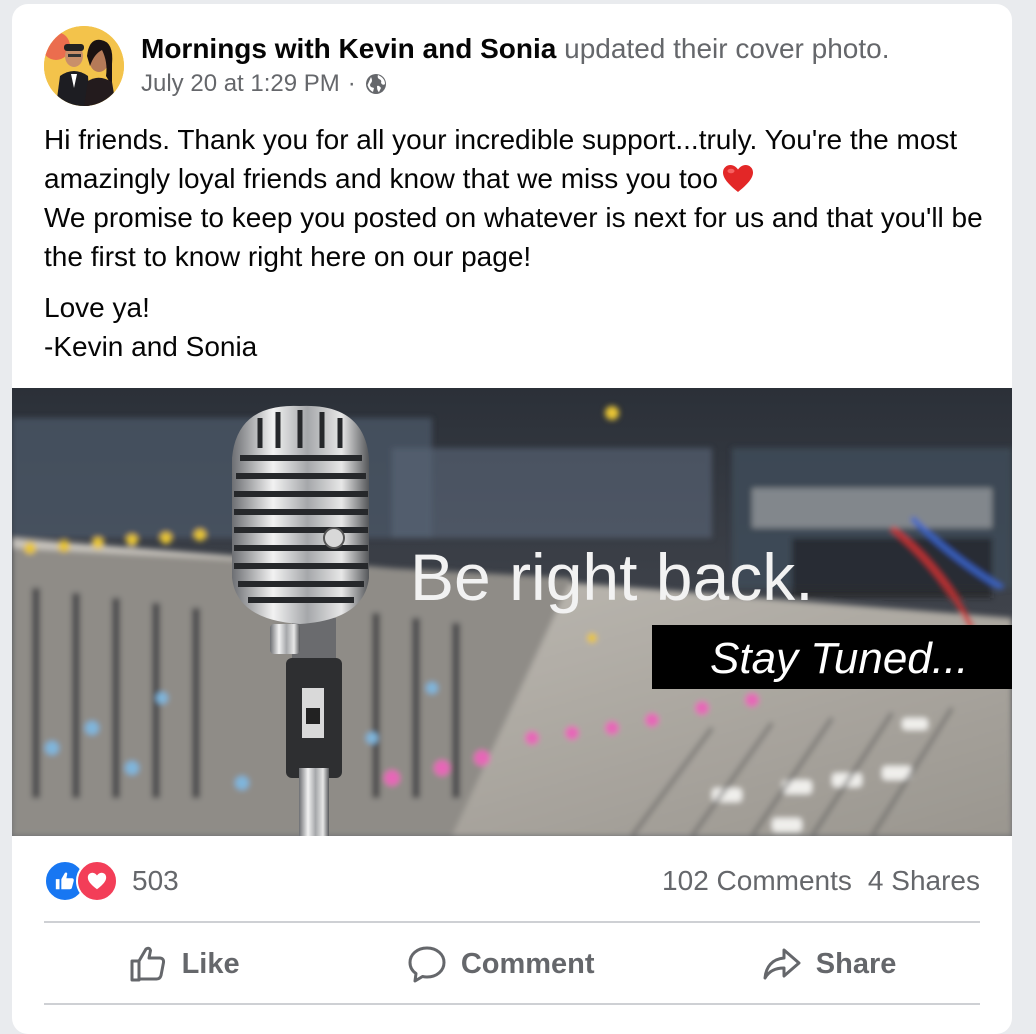 This screenshot has height=1034, width=1036. I want to click on globe-icon, so click(376, 84).